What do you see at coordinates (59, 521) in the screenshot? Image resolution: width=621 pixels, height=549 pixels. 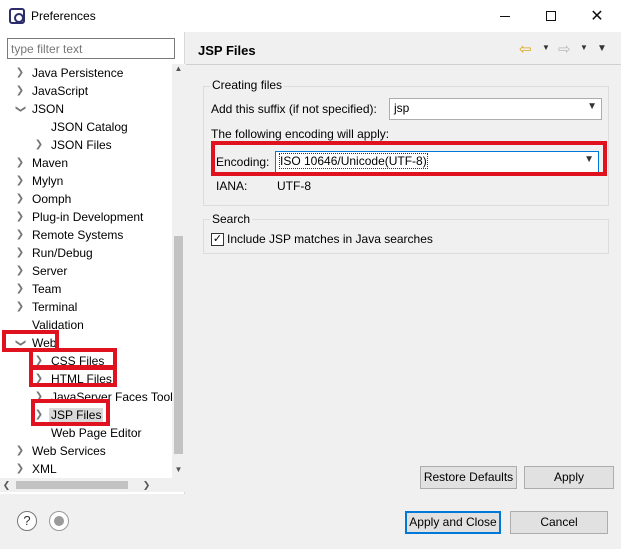 I see `record-macro-icon` at bounding box center [59, 521].